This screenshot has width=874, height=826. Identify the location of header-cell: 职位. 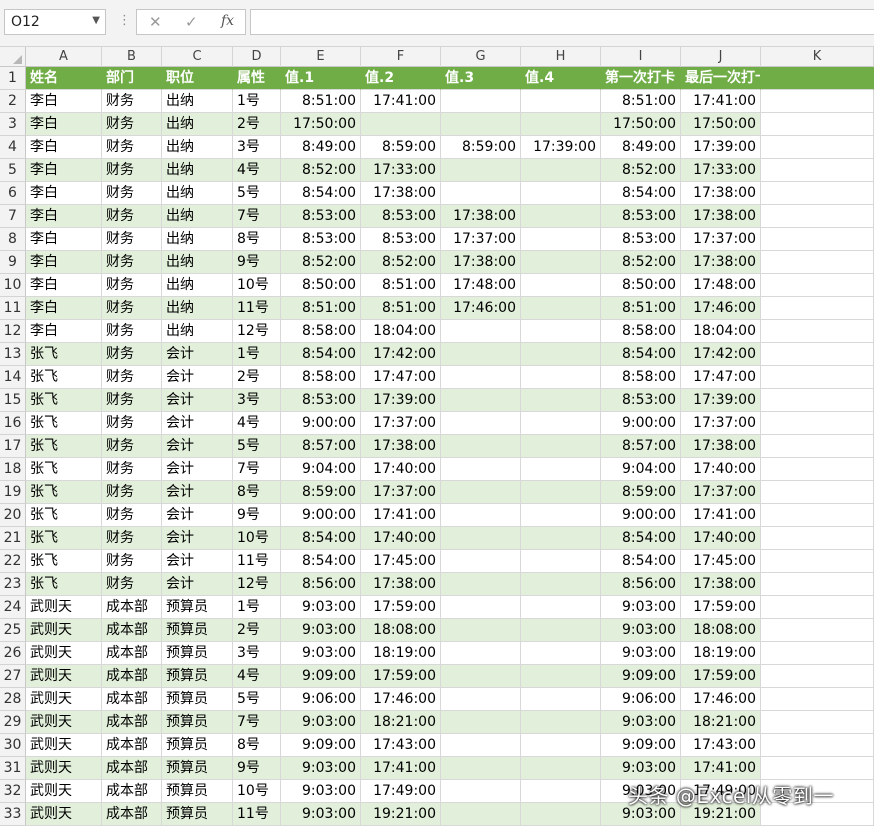
(197, 78).